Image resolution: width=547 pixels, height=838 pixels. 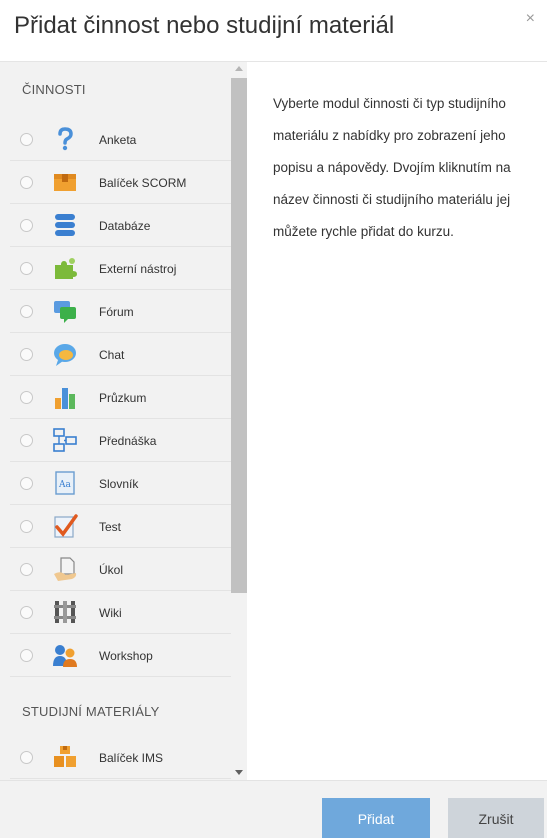 I want to click on scrollbar, so click(x=239, y=421).